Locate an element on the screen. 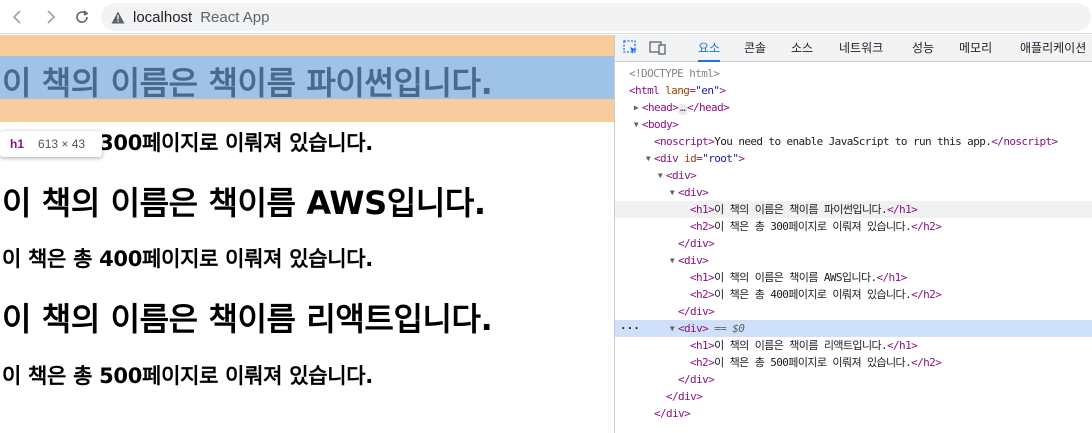 The image size is (1092, 433). dom-node-body: ▼ <body> is located at coordinates (853, 124).